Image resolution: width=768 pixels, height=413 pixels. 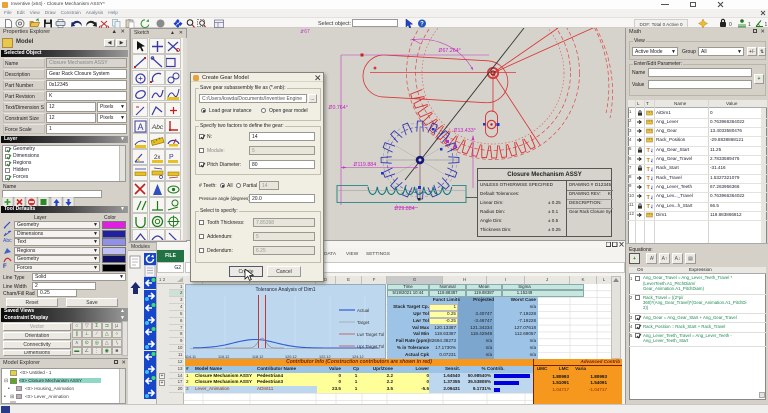 What do you see at coordinates (464, 131) in the screenshot?
I see `svg-text: ⇵13.433°` at bounding box center [464, 131].